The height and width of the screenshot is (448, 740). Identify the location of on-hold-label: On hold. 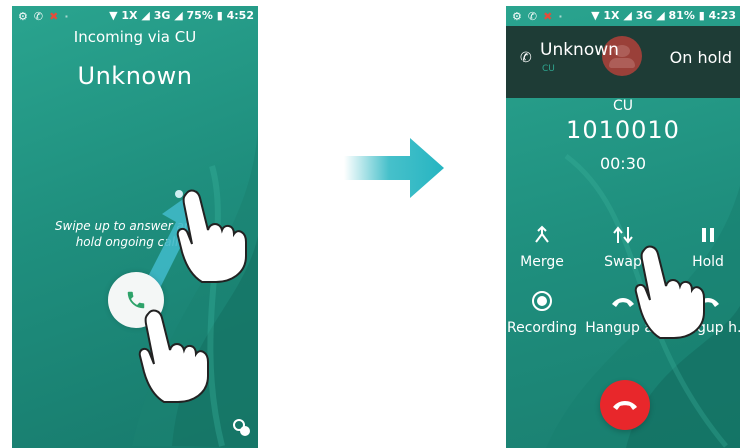
(700, 57).